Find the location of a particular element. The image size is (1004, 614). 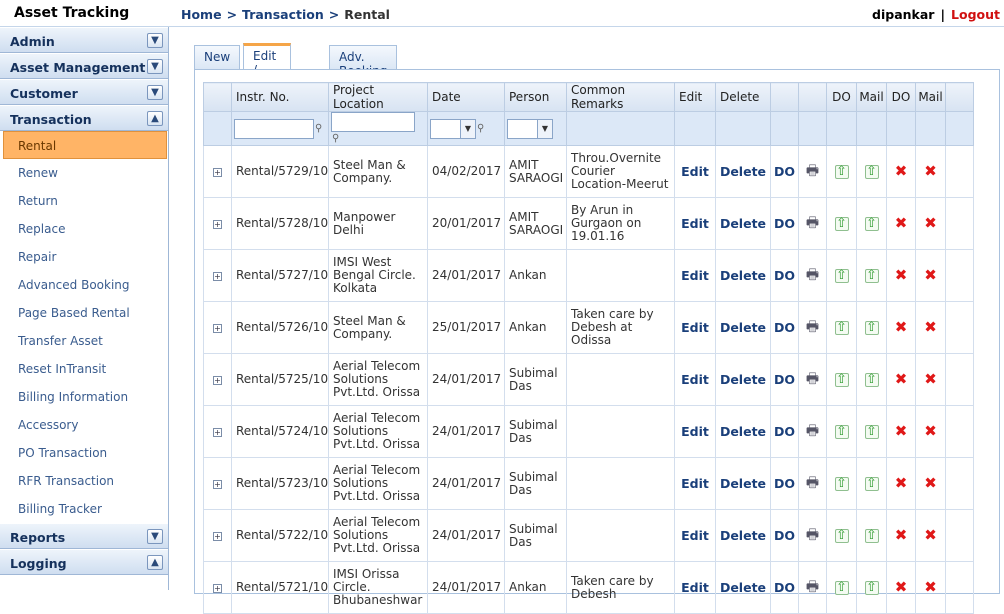

sidebar-item-rental: Rental is located at coordinates (85, 145).